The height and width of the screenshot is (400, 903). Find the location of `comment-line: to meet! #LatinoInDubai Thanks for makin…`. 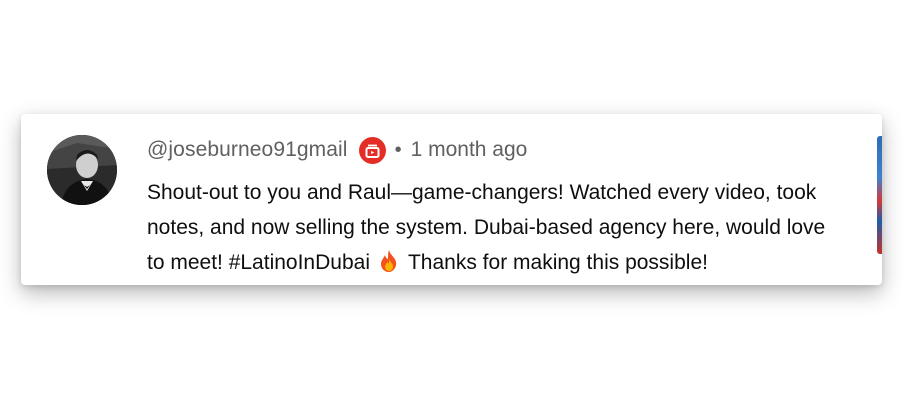

comment-line: to meet! #LatinoInDubai Thanks for makin… is located at coordinates (512, 262).